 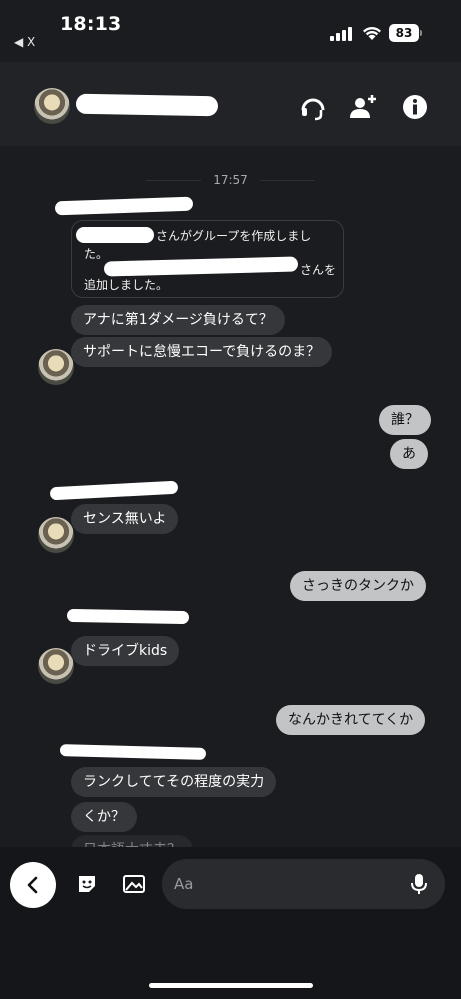 I want to click on back-to-app-link: ◀ X, so click(x=24, y=42).